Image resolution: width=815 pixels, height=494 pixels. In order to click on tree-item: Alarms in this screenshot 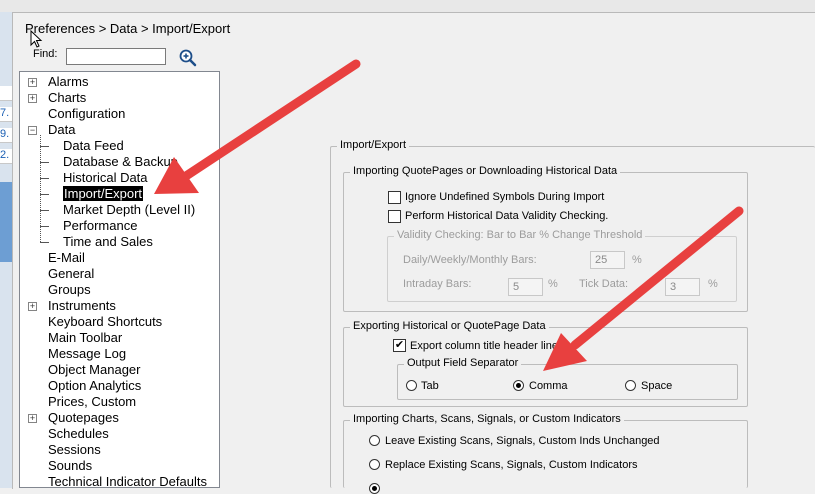, I will do `click(68, 82)`.